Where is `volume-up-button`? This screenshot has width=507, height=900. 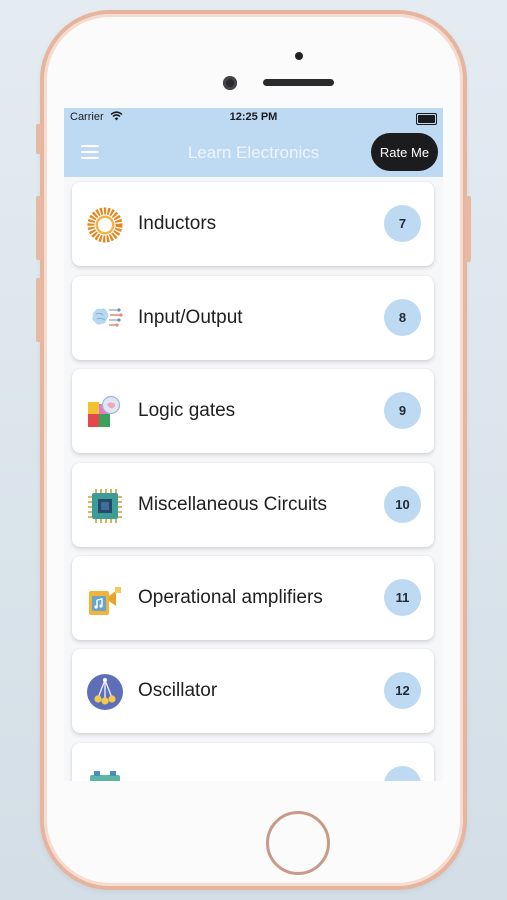
volume-up-button is located at coordinates (39, 228).